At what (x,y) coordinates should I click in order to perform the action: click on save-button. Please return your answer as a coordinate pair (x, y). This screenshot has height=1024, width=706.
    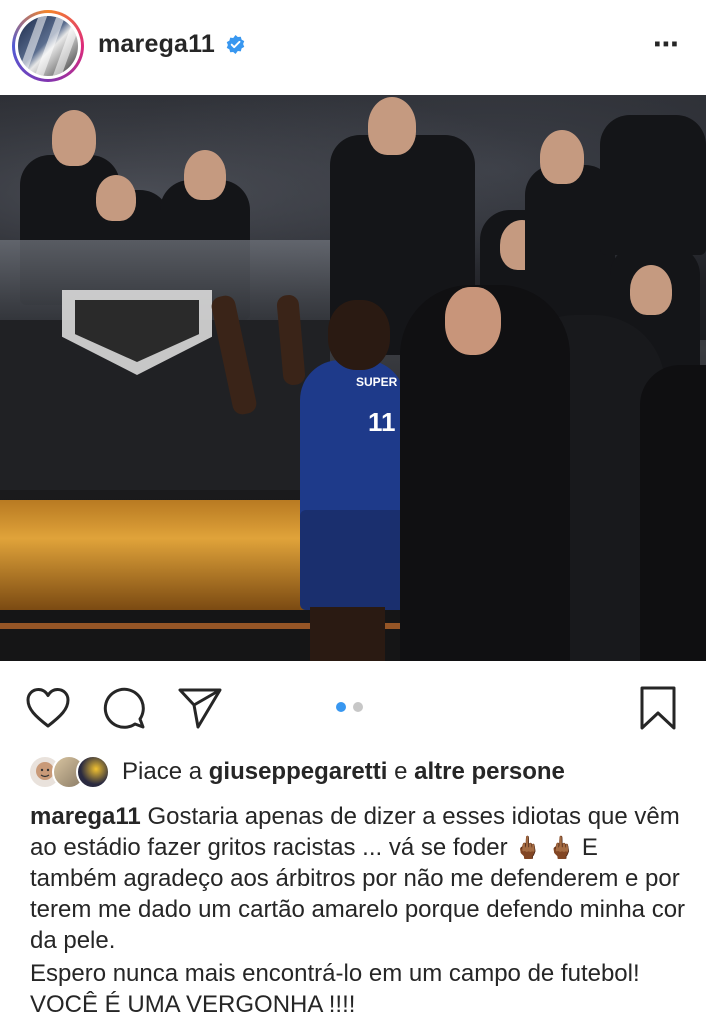
    Looking at the image, I should click on (658, 708).